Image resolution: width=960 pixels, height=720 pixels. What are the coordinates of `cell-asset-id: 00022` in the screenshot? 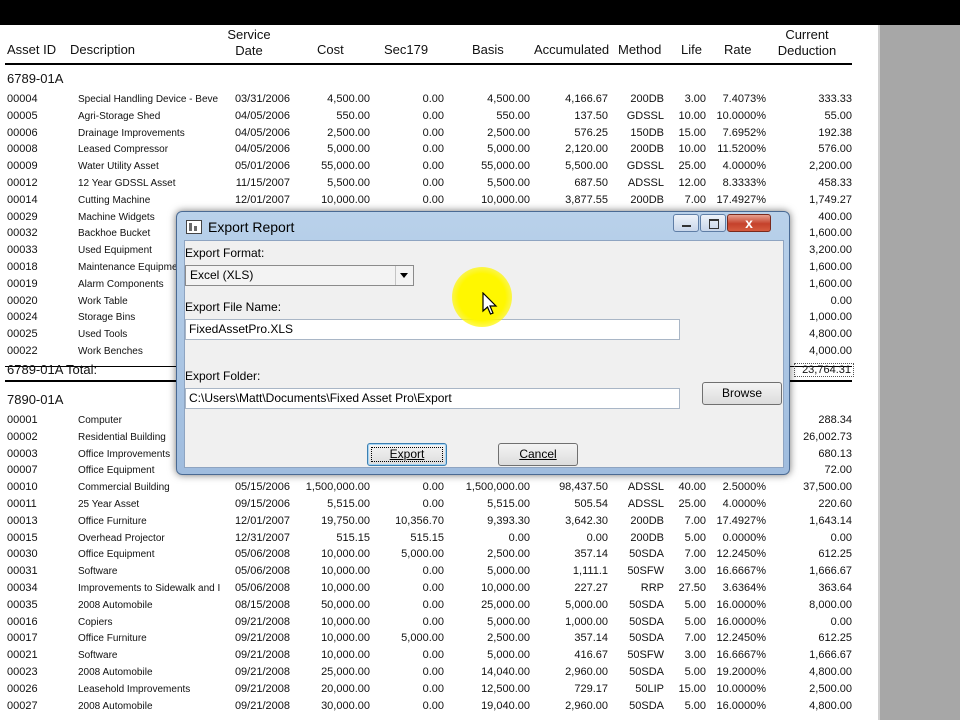 It's located at (22, 351).